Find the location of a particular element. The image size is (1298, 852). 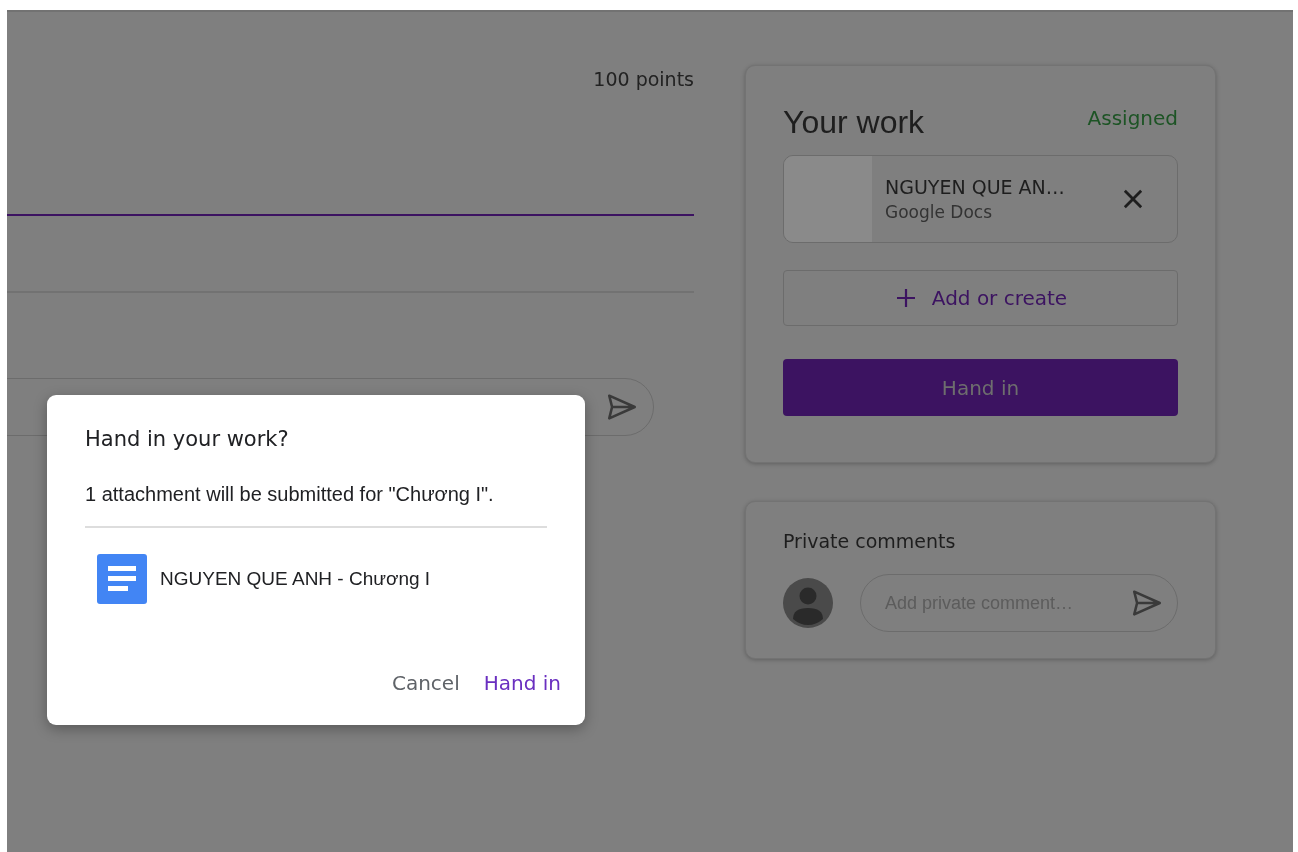

file-name: NGUYEN QUE ANH - Chương I is located at coordinates (295, 579).